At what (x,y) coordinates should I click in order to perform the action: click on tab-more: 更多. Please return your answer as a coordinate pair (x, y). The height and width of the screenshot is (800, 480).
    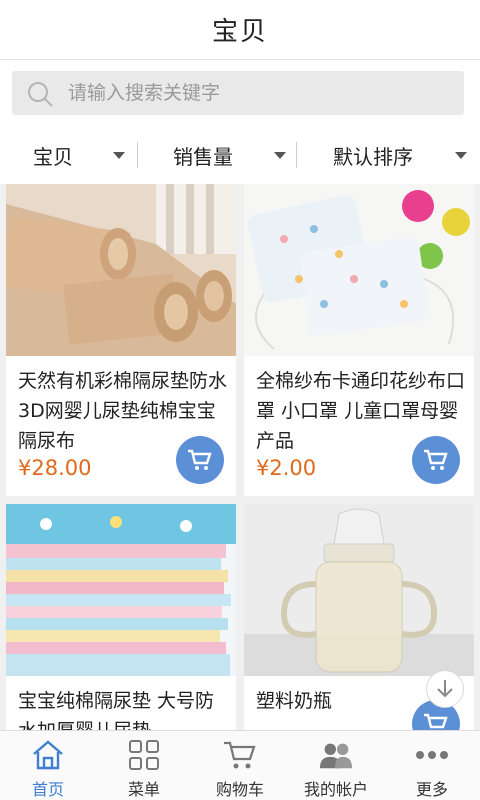
    Looking at the image, I should click on (432, 765).